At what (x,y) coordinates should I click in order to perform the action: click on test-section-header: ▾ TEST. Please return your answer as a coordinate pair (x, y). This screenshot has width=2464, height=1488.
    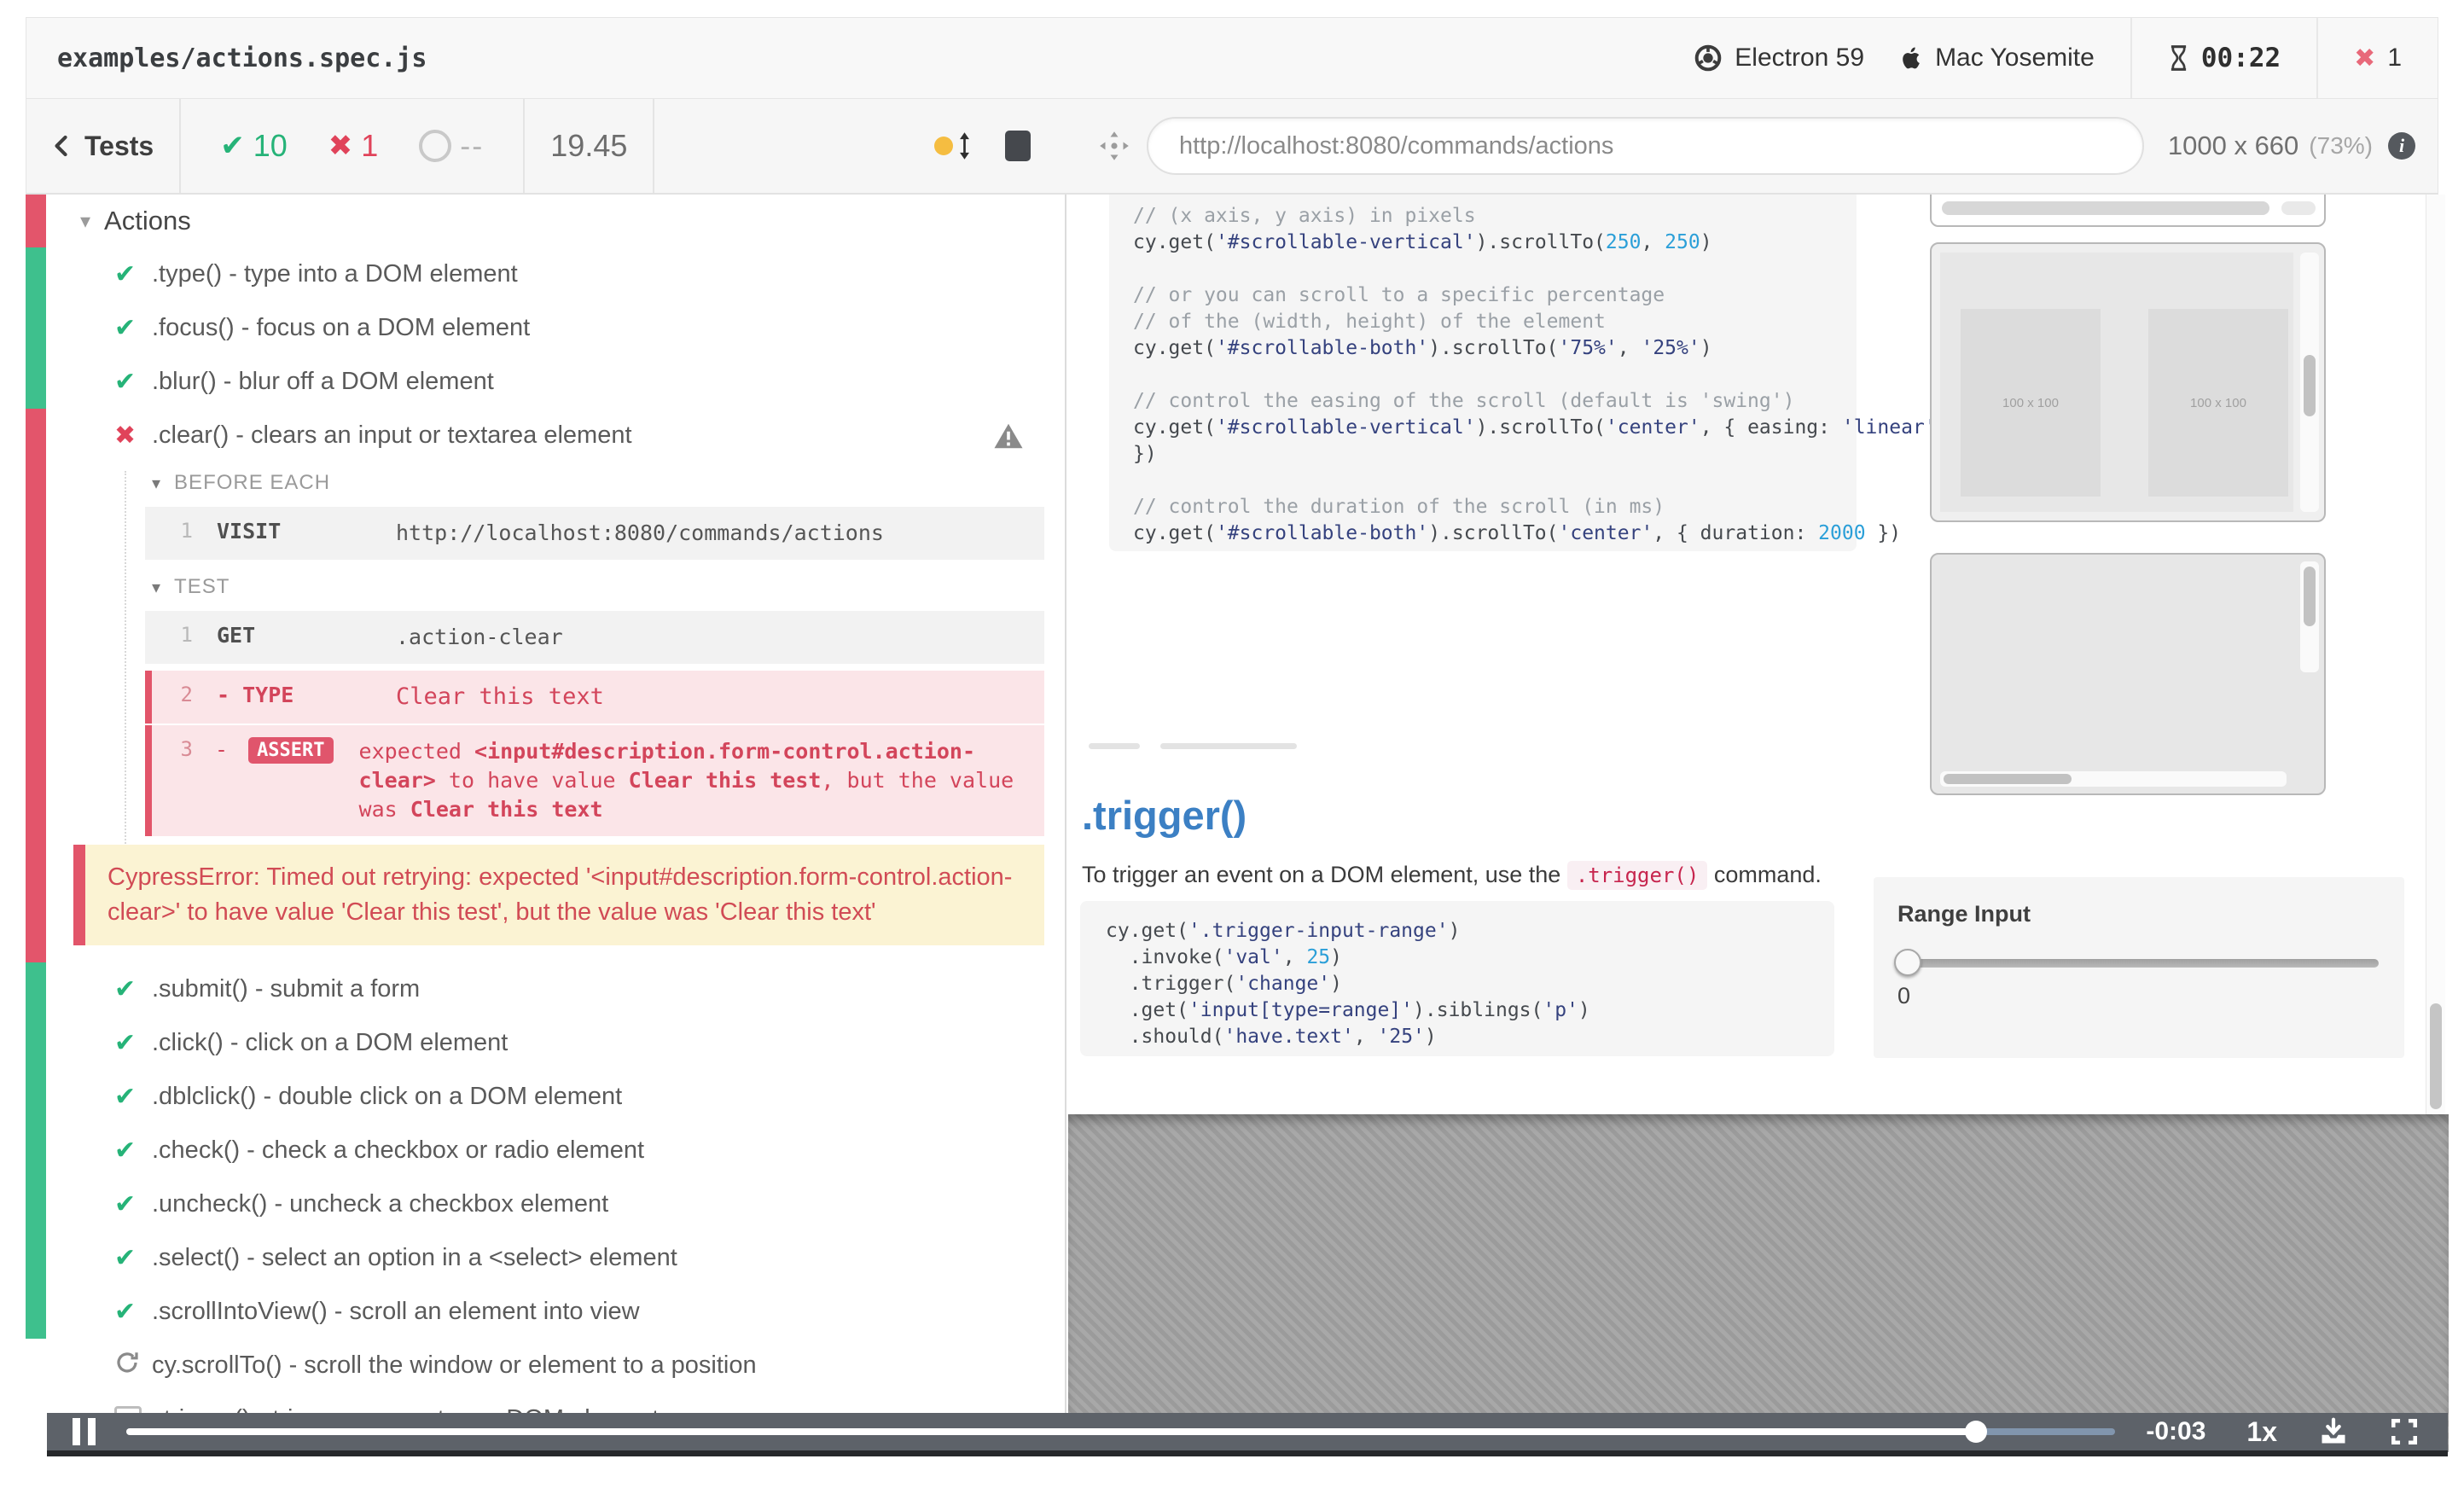
    Looking at the image, I should click on (545, 587).